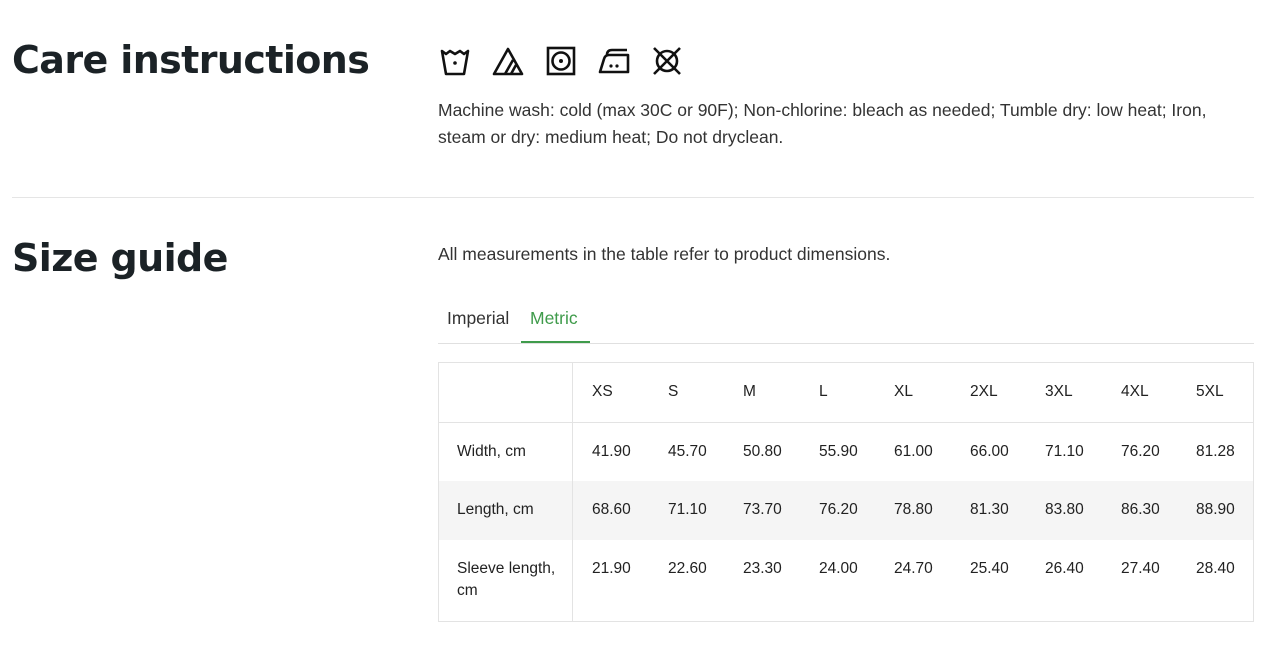  Describe the element at coordinates (762, 509) in the screenshot. I see `table-cell: 73.70` at that location.